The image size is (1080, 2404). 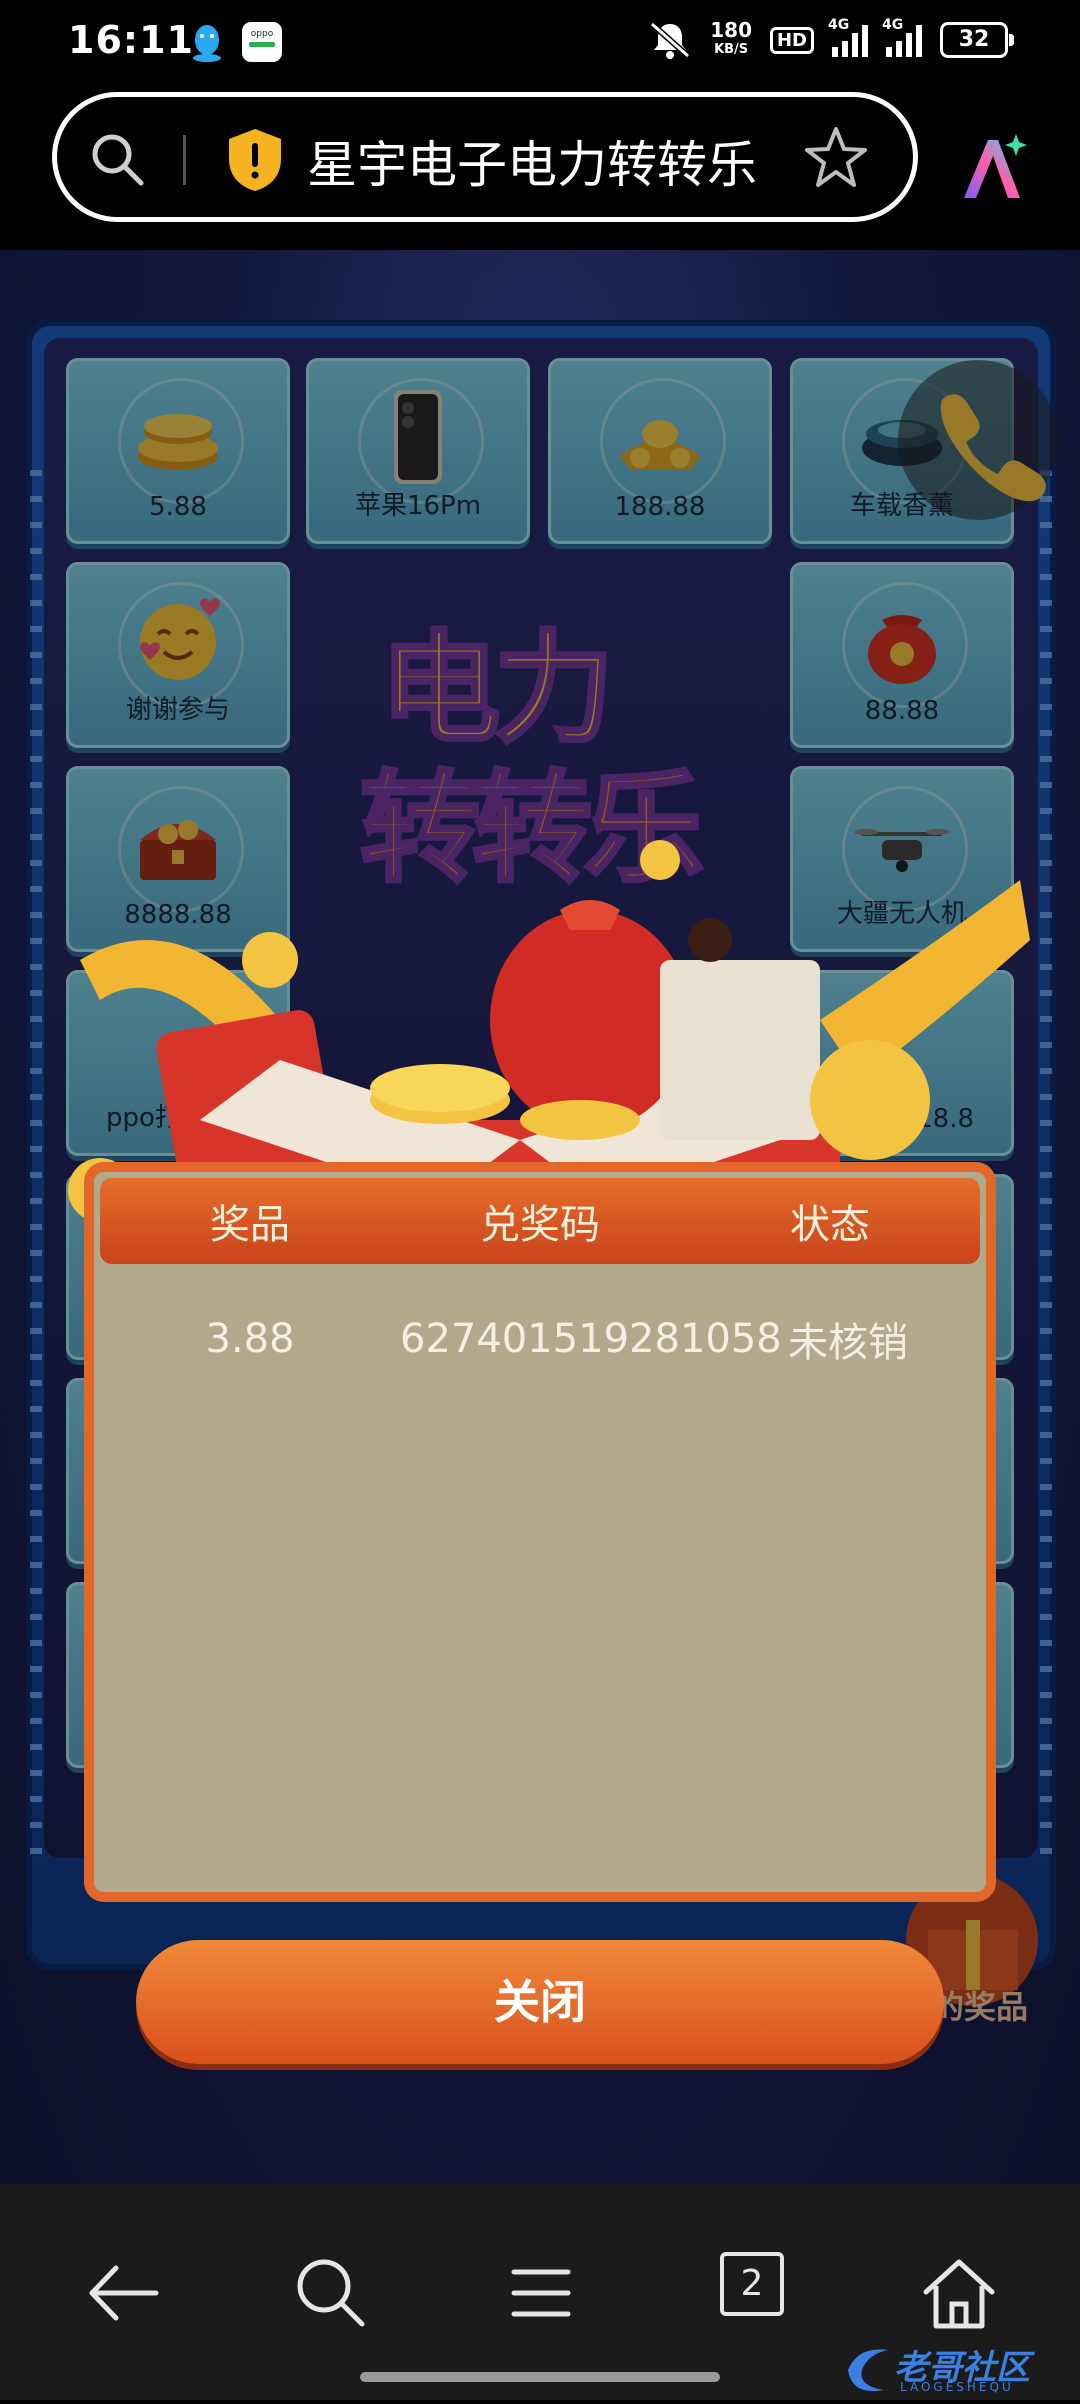 What do you see at coordinates (977, 40) in the screenshot?
I see `battery-indicator: 32` at bounding box center [977, 40].